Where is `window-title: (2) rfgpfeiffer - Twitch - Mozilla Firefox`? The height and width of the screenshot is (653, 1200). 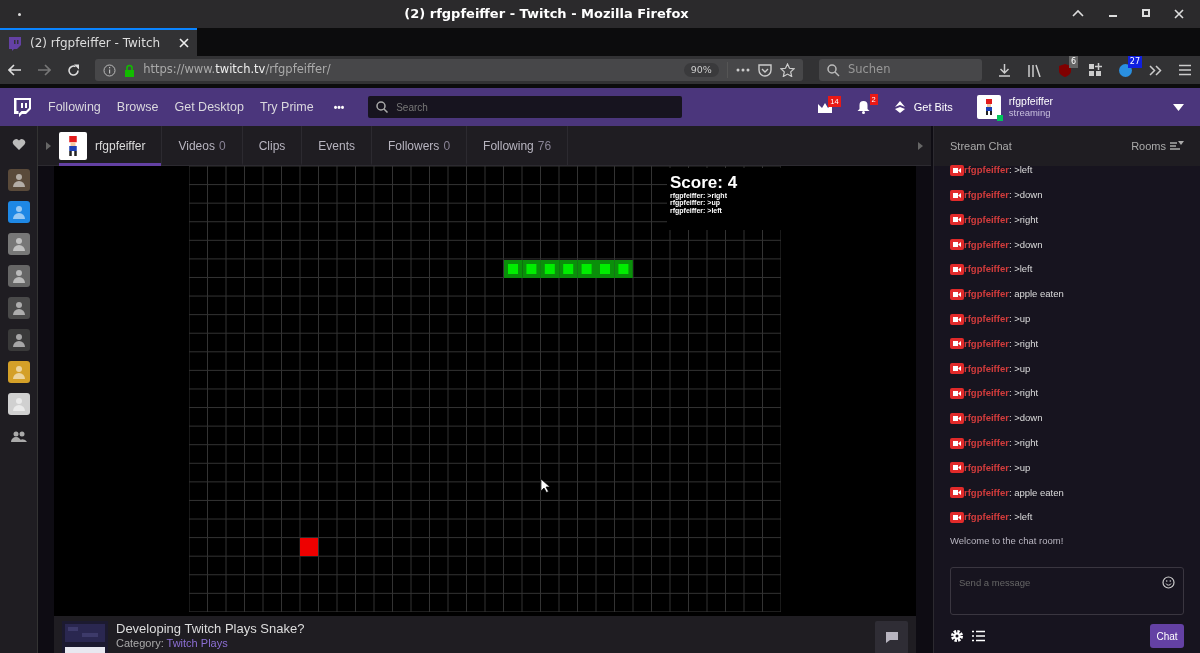 window-title: (2) rfgpfeiffer - Twitch - Mozilla Firefox is located at coordinates (546, 14).